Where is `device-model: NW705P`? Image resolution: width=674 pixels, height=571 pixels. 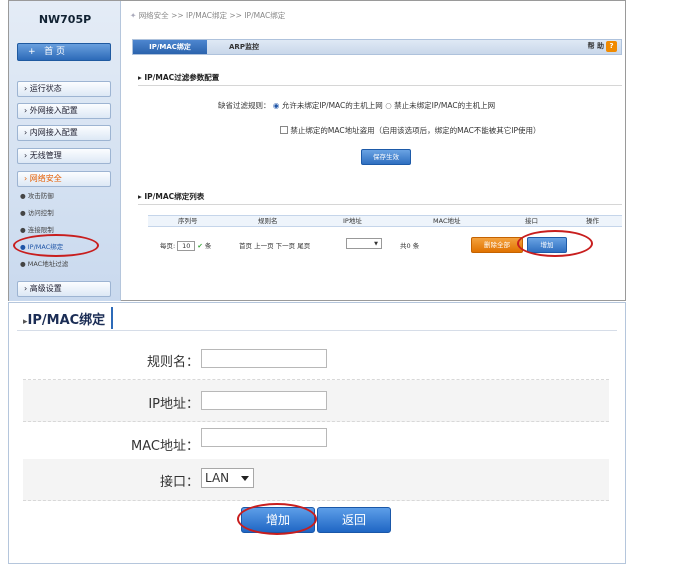 device-model: NW705P is located at coordinates (65, 19).